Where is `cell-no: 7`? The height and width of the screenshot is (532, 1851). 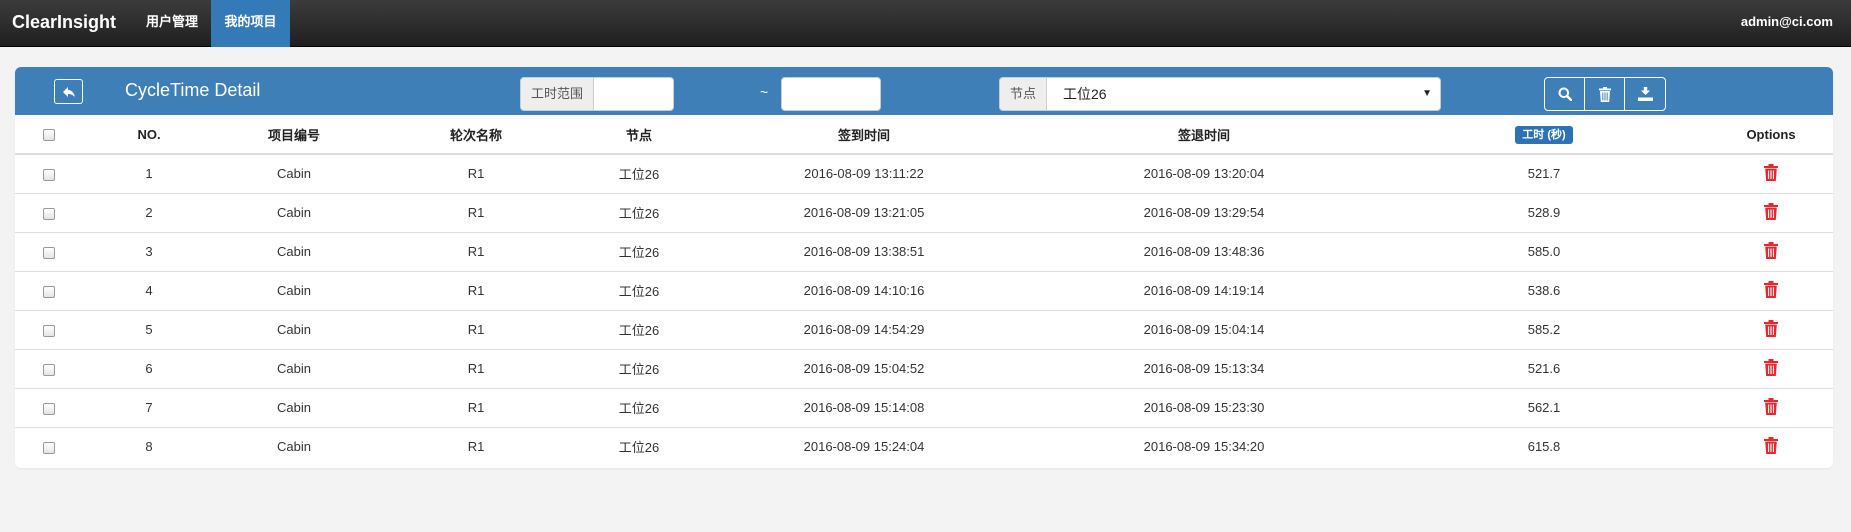 cell-no: 7 is located at coordinates (149, 408).